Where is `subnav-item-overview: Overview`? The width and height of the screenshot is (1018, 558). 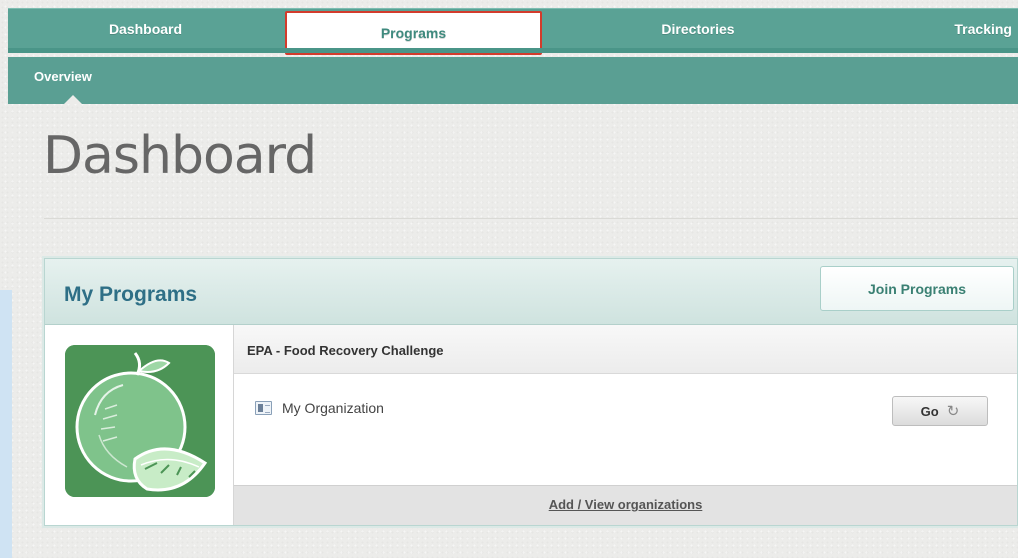 subnav-item-overview: Overview is located at coordinates (63, 76).